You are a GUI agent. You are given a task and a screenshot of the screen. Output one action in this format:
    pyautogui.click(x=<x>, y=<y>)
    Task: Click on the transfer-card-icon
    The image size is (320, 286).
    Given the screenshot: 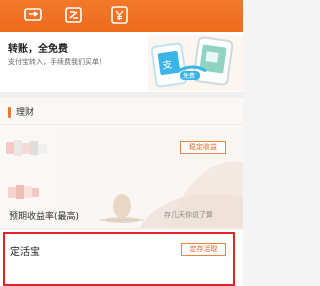 What is the action you would take?
    pyautogui.click(x=34, y=15)
    